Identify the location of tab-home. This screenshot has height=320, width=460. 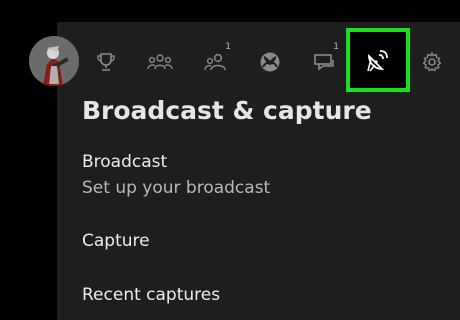
(270, 62).